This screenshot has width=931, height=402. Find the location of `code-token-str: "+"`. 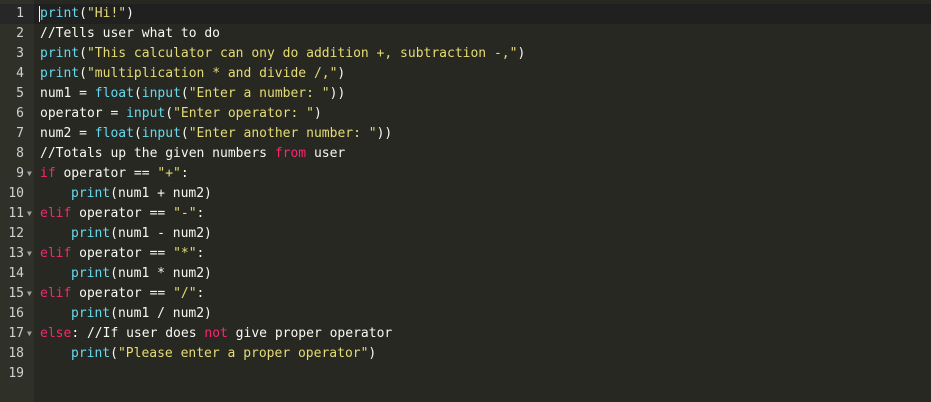

code-token-str: "+" is located at coordinates (169, 173).